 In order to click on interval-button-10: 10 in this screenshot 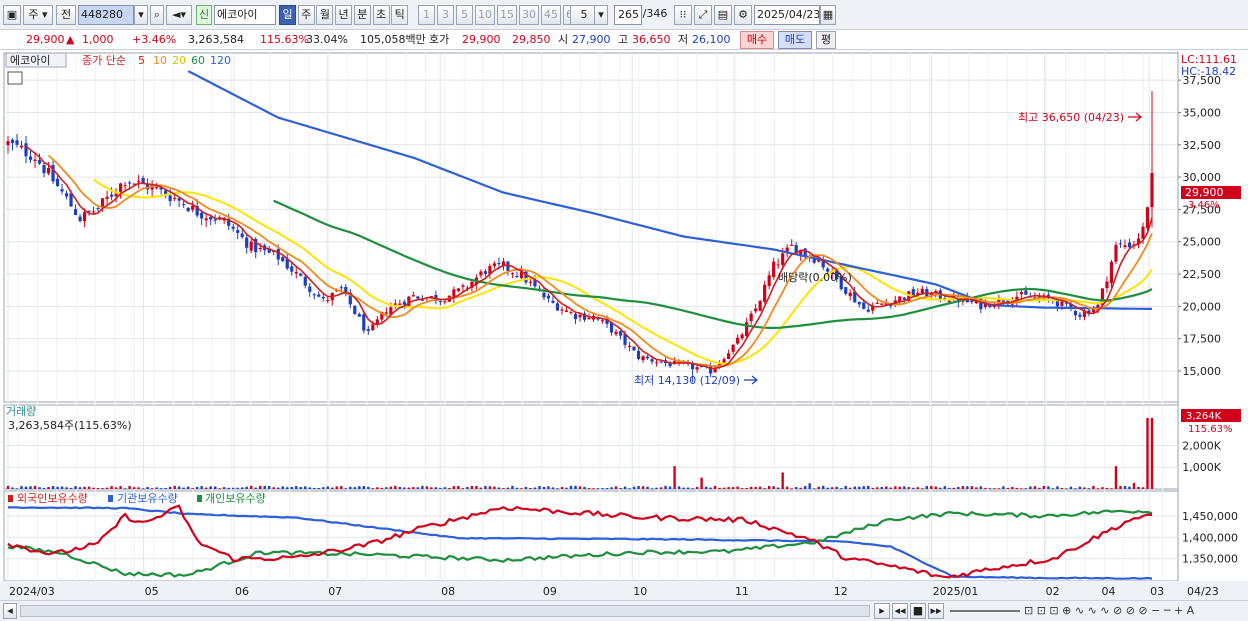, I will do `click(485, 15)`.